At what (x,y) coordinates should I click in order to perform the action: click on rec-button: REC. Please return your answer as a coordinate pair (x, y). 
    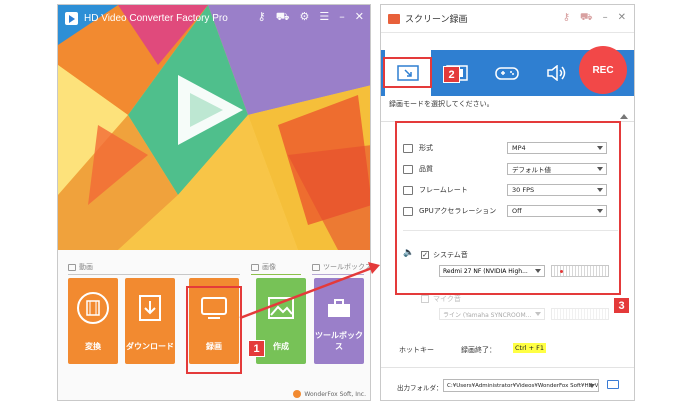
    Looking at the image, I should click on (603, 70).